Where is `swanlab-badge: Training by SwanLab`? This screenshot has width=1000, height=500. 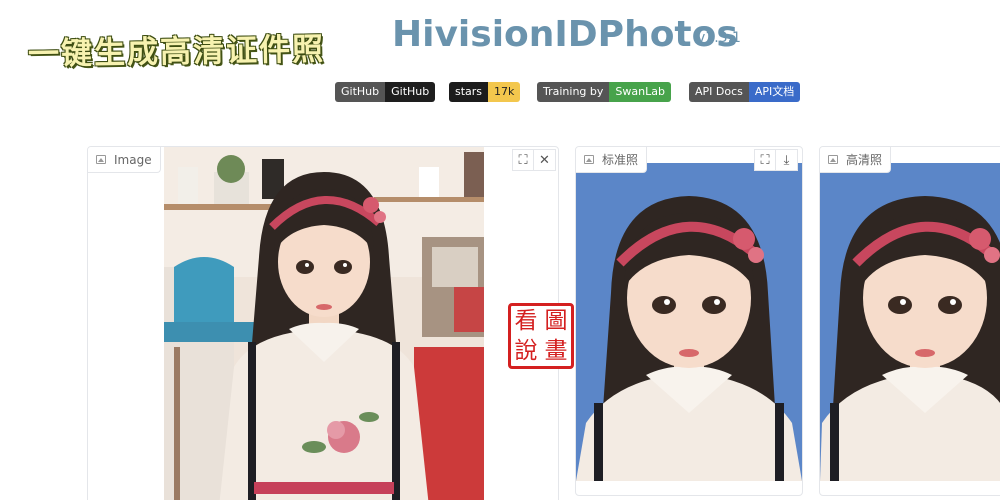 swanlab-badge: Training by SwanLab is located at coordinates (604, 92).